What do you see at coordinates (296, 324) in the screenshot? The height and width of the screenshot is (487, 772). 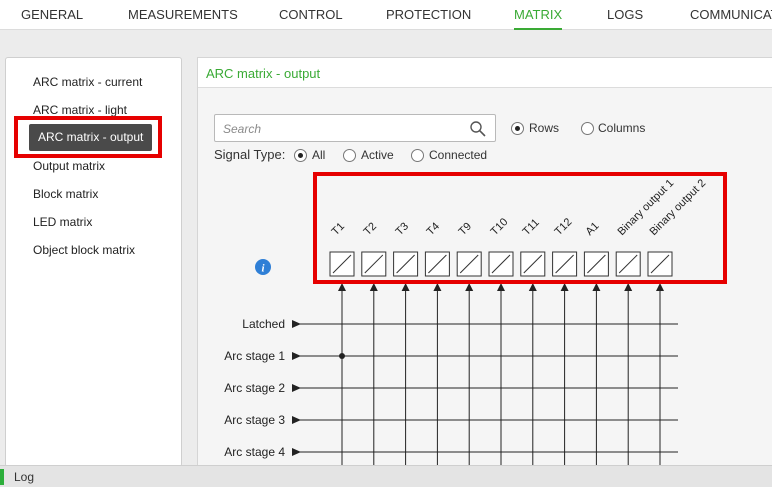 I see `row-arrow-latched` at bounding box center [296, 324].